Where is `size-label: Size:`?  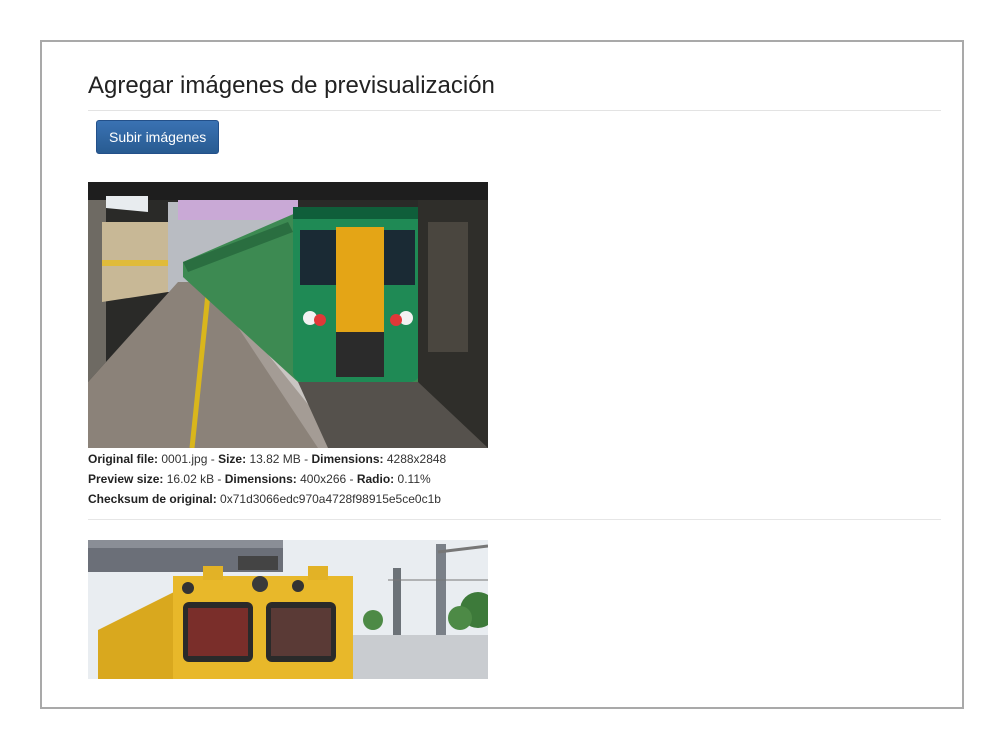
size-label: Size: is located at coordinates (232, 459).